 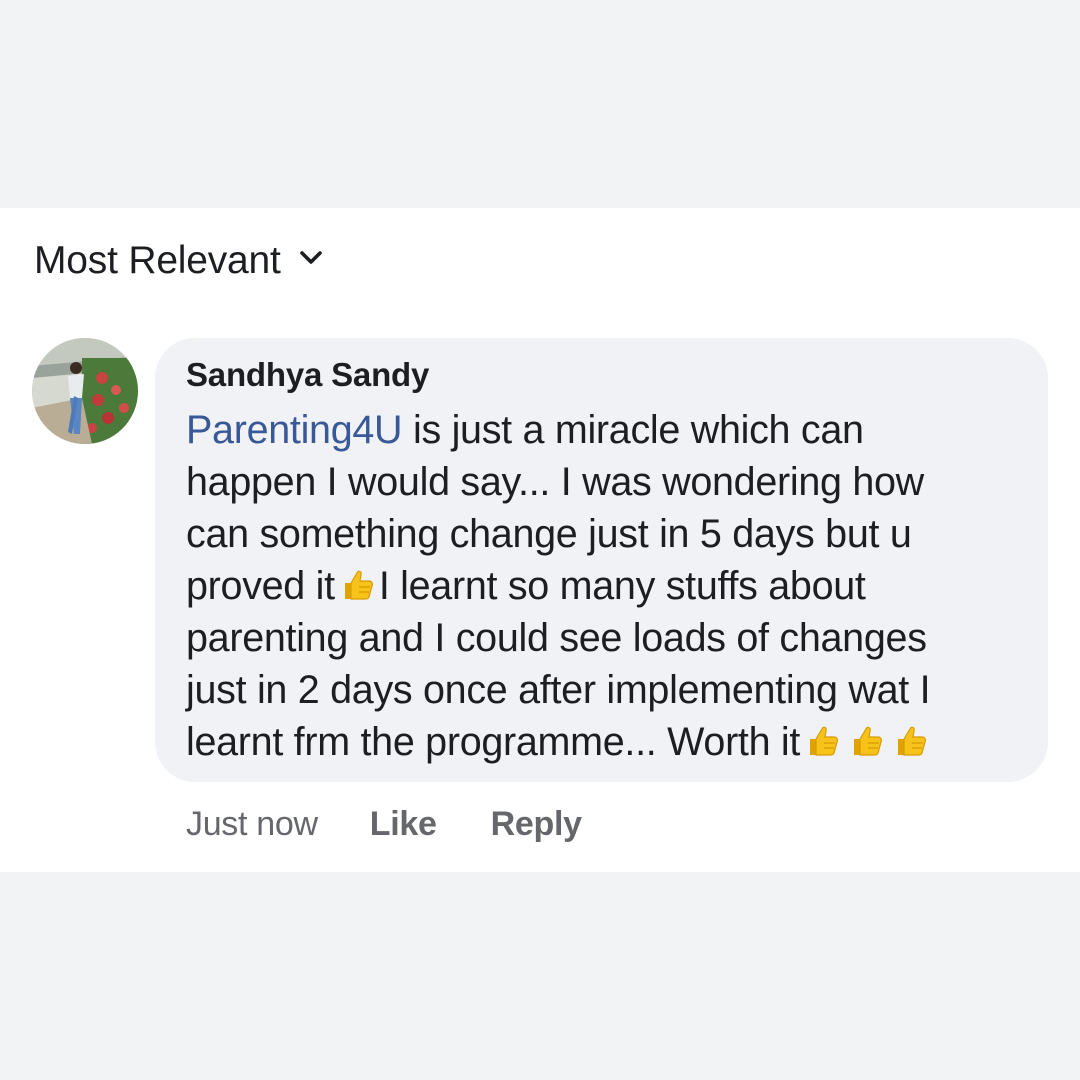 What do you see at coordinates (536, 824) in the screenshot?
I see `reply-button: Reply` at bounding box center [536, 824].